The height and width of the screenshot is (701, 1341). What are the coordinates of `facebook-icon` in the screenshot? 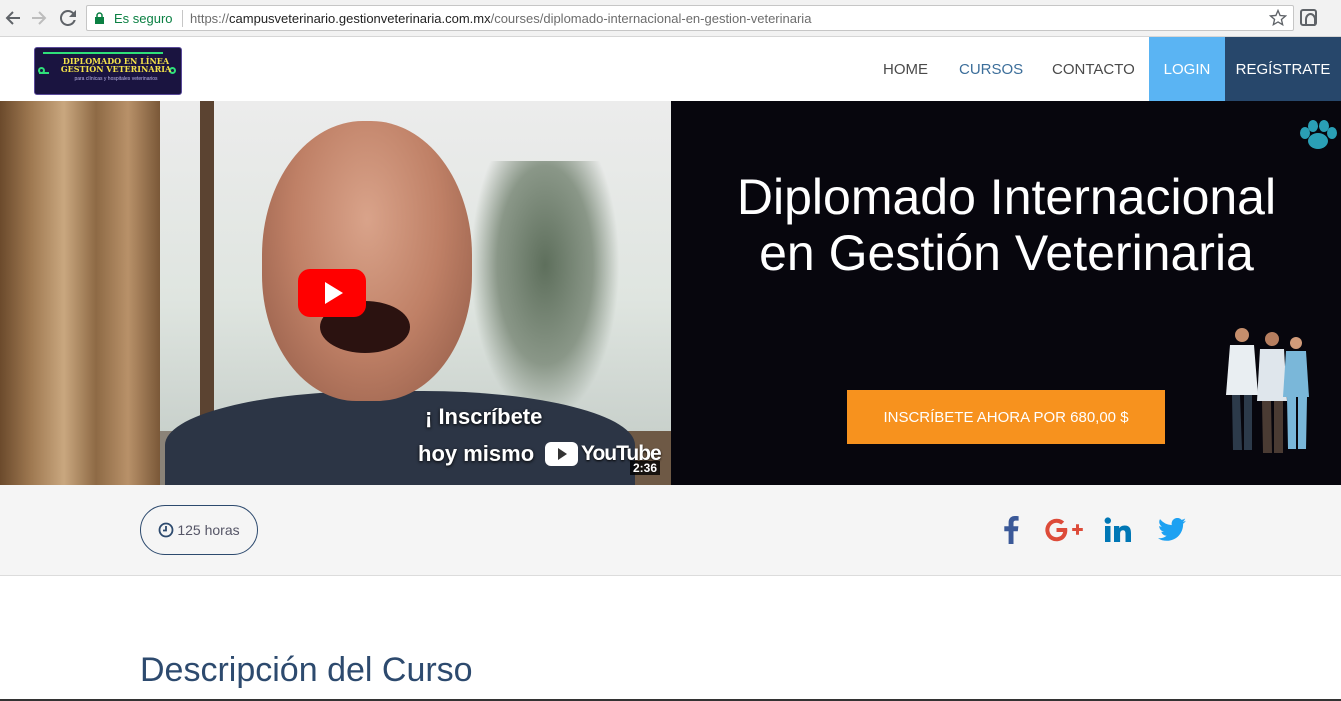 It's located at (1011, 530).